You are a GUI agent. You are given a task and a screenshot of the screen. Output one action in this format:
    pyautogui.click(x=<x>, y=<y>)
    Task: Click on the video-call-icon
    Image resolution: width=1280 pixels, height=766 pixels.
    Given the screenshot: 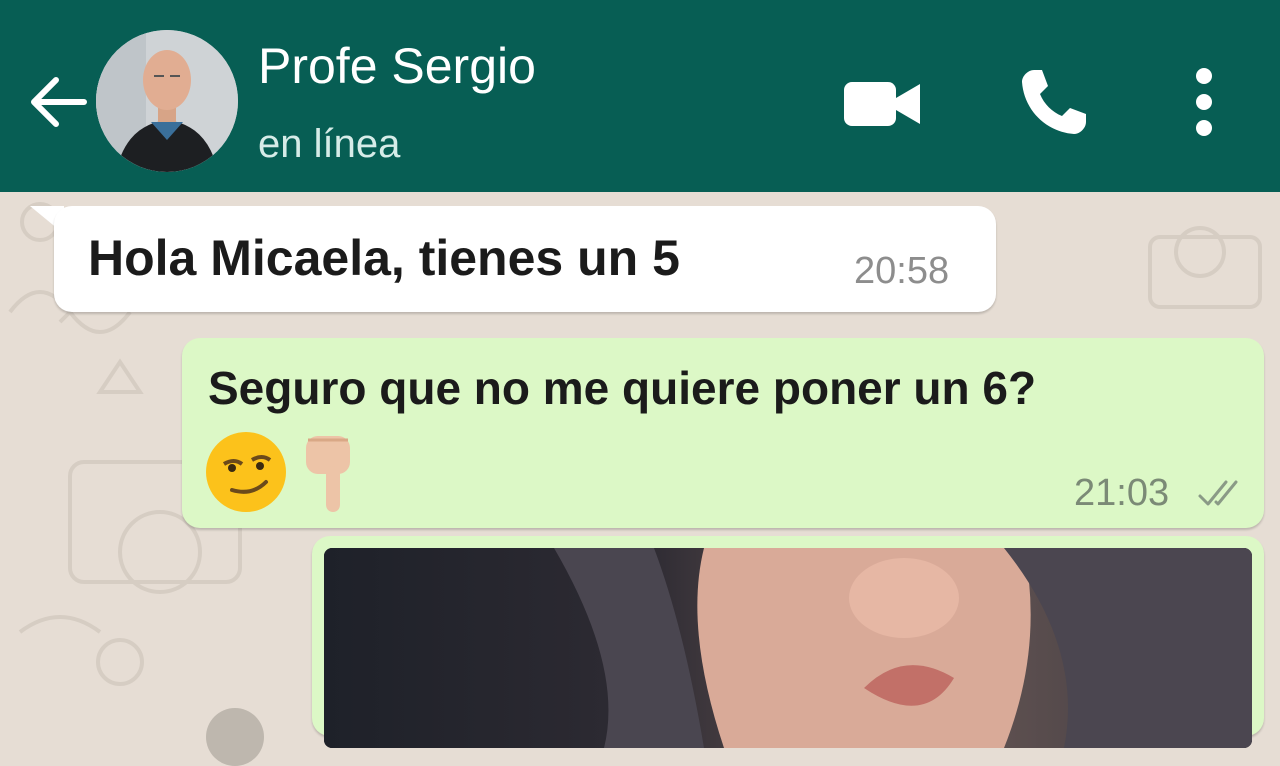 What is the action you would take?
    pyautogui.click(x=882, y=104)
    